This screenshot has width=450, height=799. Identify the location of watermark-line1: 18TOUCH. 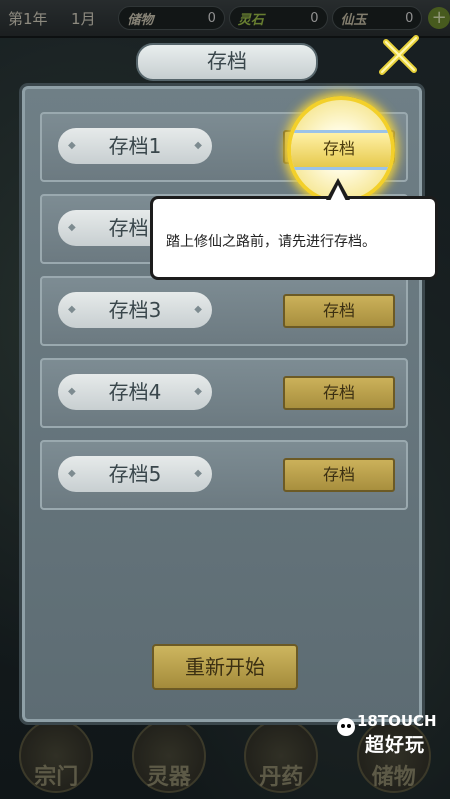
(397, 721).